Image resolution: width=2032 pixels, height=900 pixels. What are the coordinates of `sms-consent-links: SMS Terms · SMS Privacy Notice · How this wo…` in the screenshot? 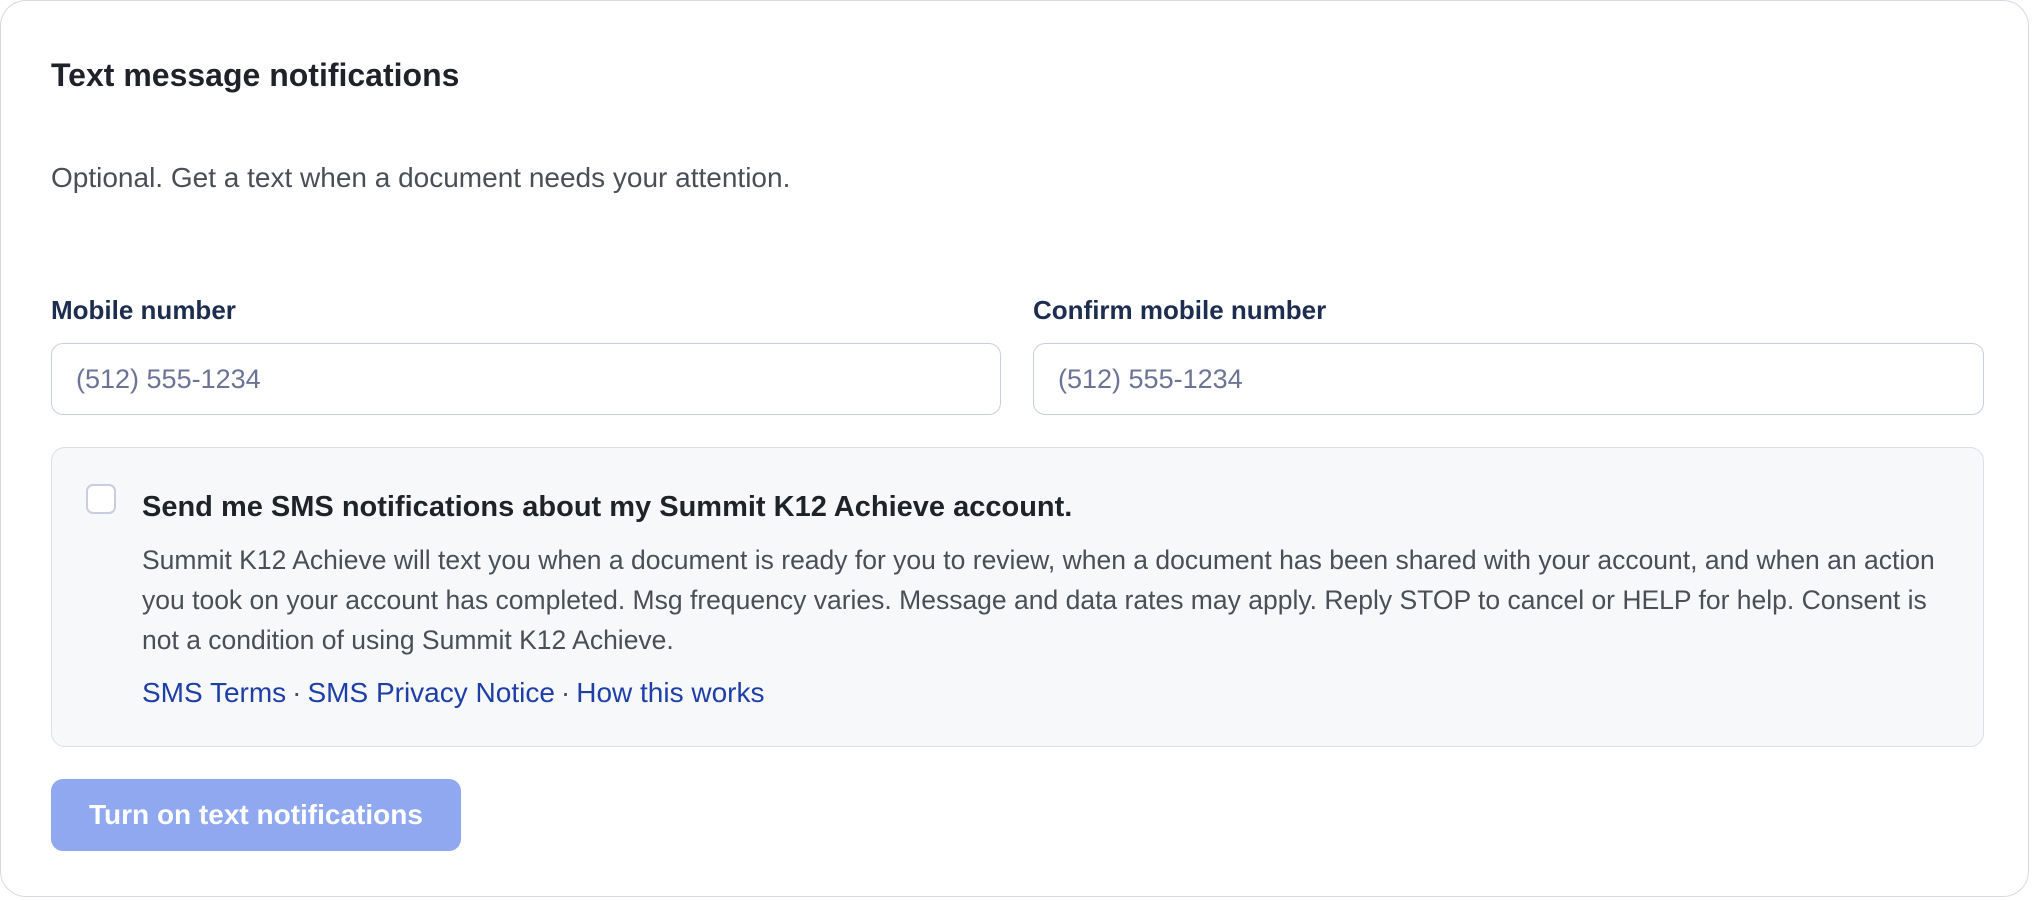 It's located at (453, 693).